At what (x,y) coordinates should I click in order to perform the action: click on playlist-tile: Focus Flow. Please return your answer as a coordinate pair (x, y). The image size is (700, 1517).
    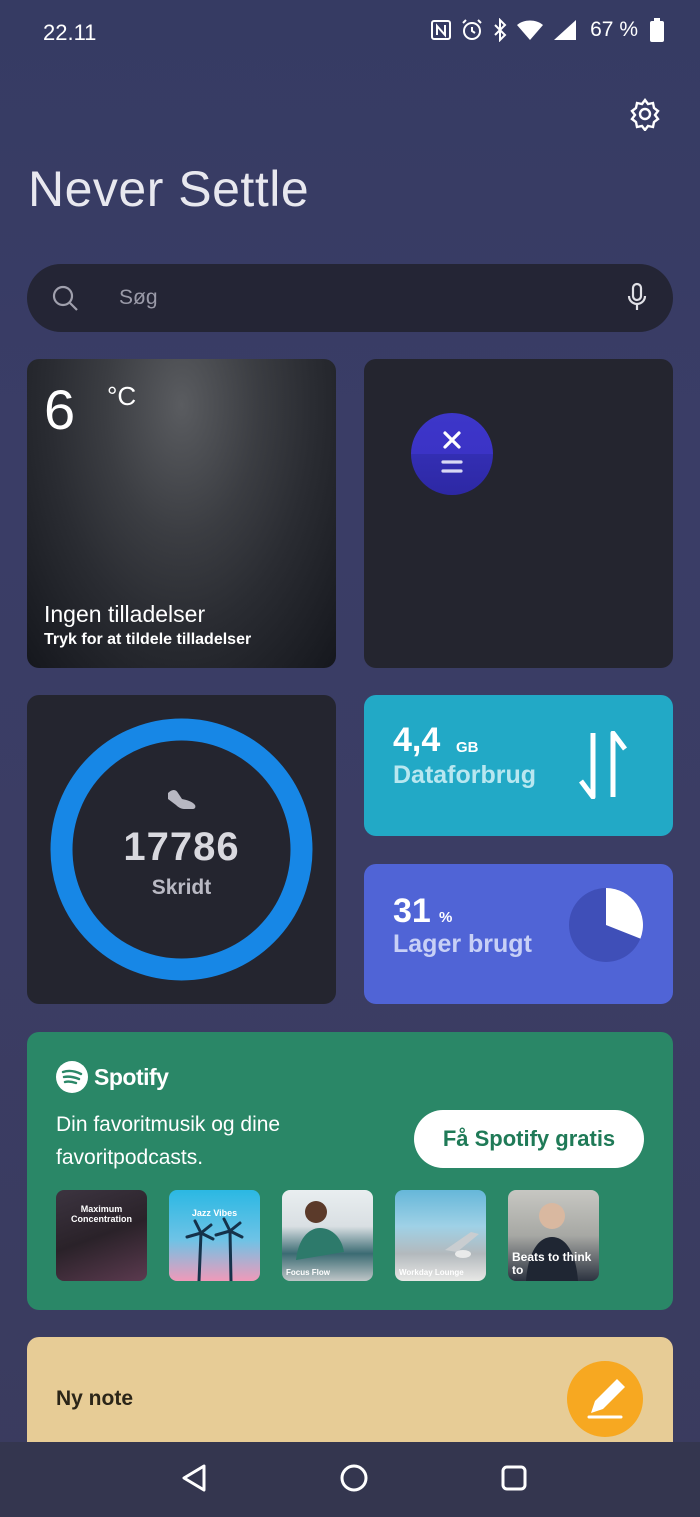
    Looking at the image, I should click on (327, 1235).